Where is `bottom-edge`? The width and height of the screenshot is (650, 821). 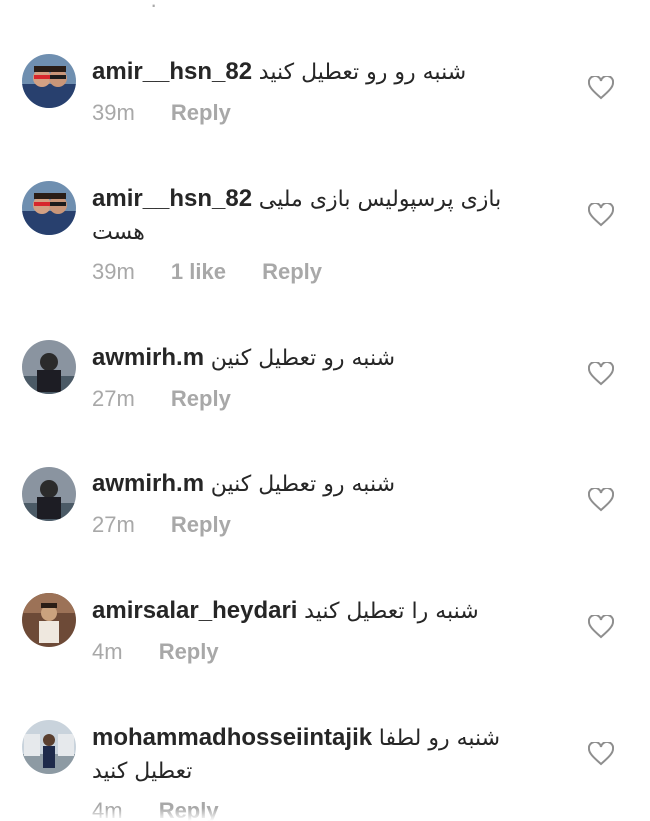 bottom-edge is located at coordinates (325, 814).